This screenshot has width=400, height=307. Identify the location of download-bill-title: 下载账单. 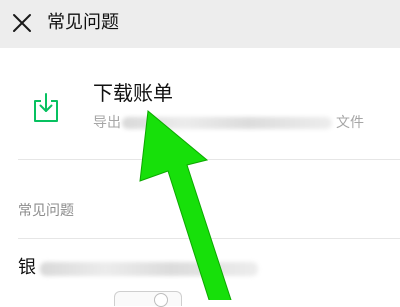
(133, 93).